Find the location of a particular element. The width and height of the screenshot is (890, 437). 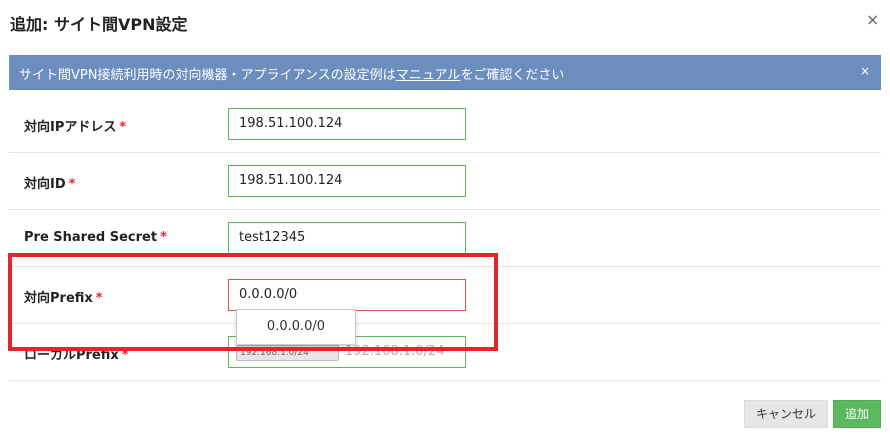

remote-ip-label: 対向IPアドレス * is located at coordinates (75, 125).